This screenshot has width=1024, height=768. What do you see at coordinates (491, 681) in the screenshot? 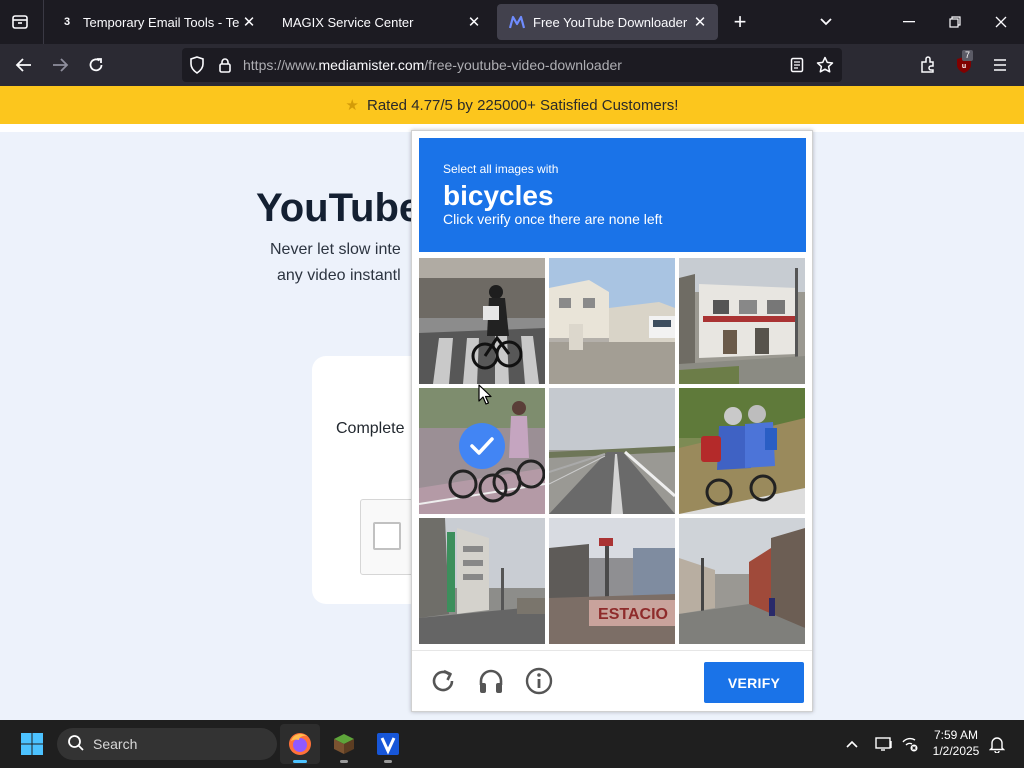
I see `audio-challenge-icon` at bounding box center [491, 681].